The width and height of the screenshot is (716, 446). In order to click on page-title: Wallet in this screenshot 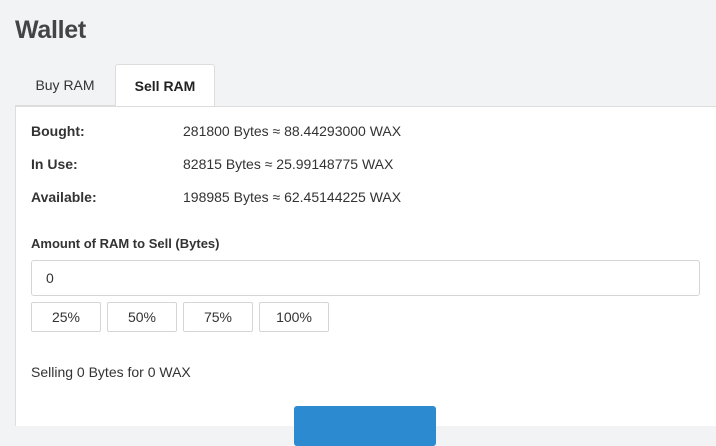, I will do `click(50, 30)`.